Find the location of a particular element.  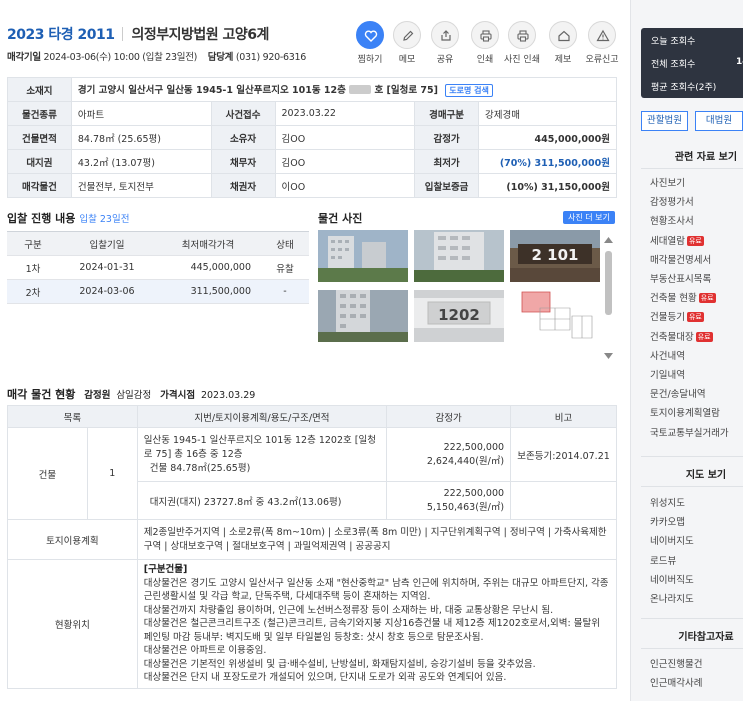

scroll-down-icon is located at coordinates (608, 356).